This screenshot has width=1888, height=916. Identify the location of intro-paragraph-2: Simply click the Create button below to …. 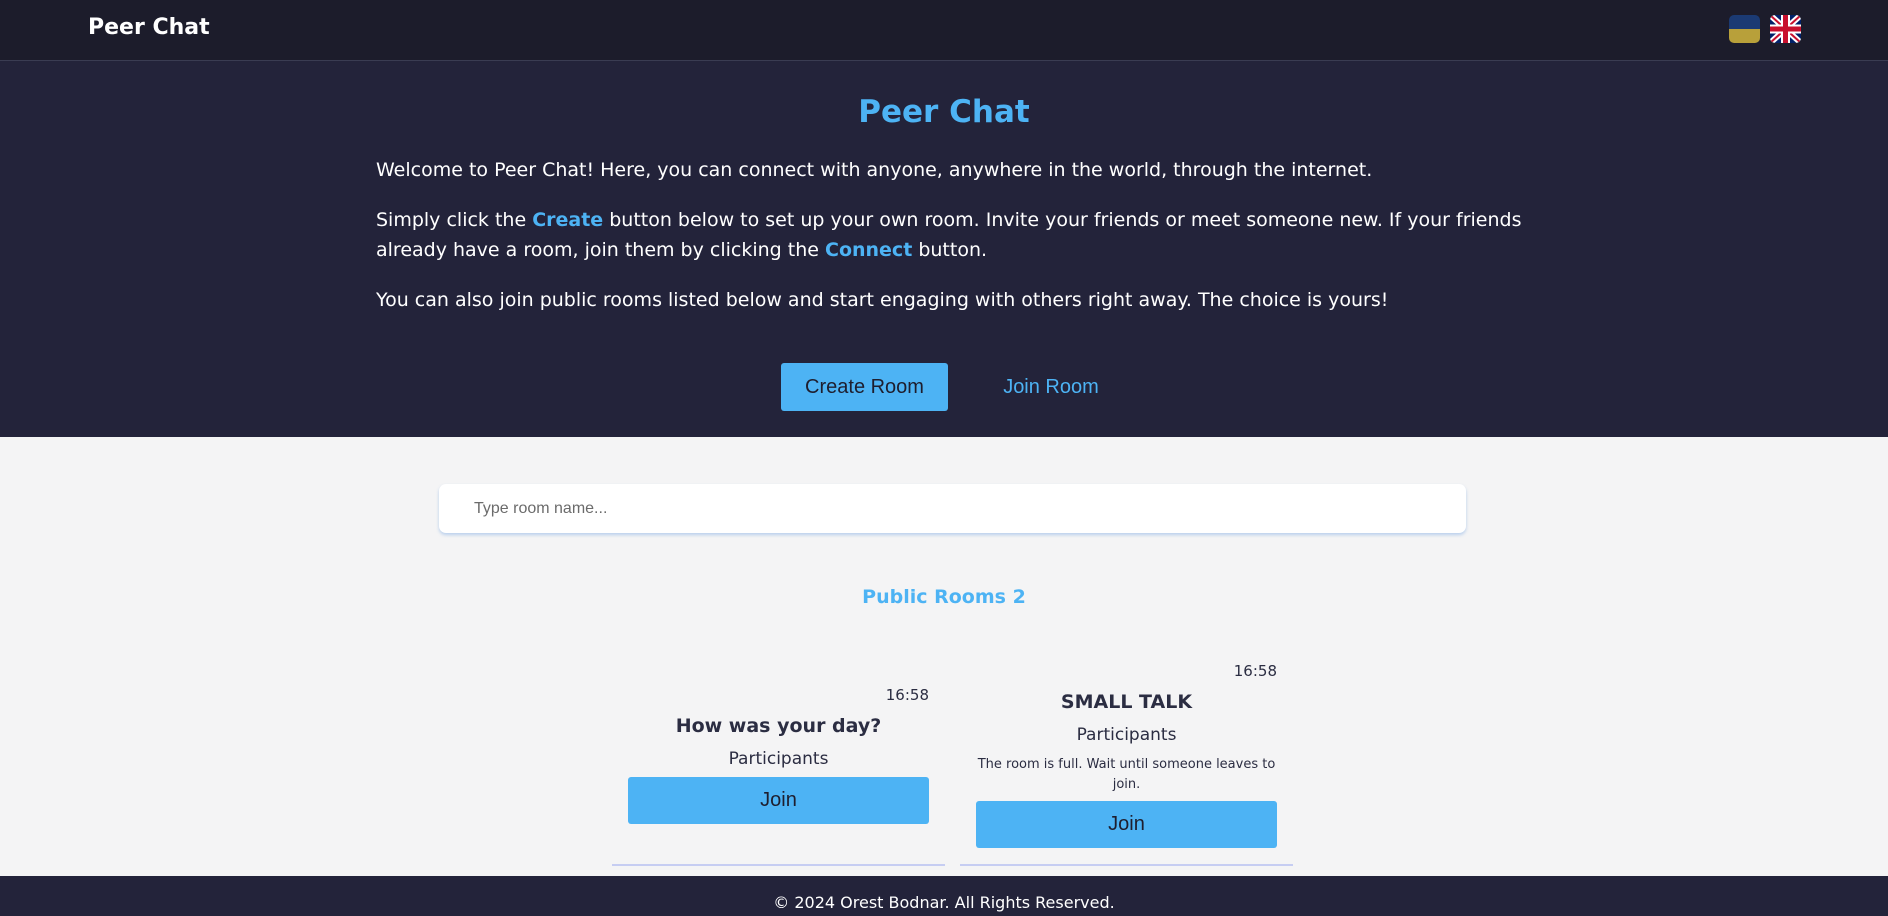
(951, 235).